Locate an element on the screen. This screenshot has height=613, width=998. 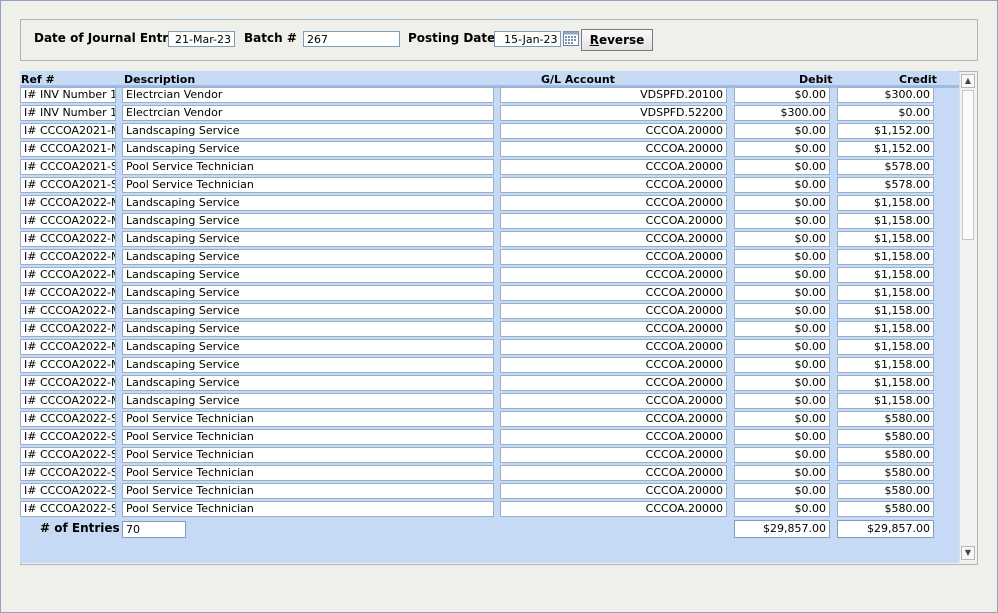
debit-cell: $300.00 is located at coordinates (782, 113).